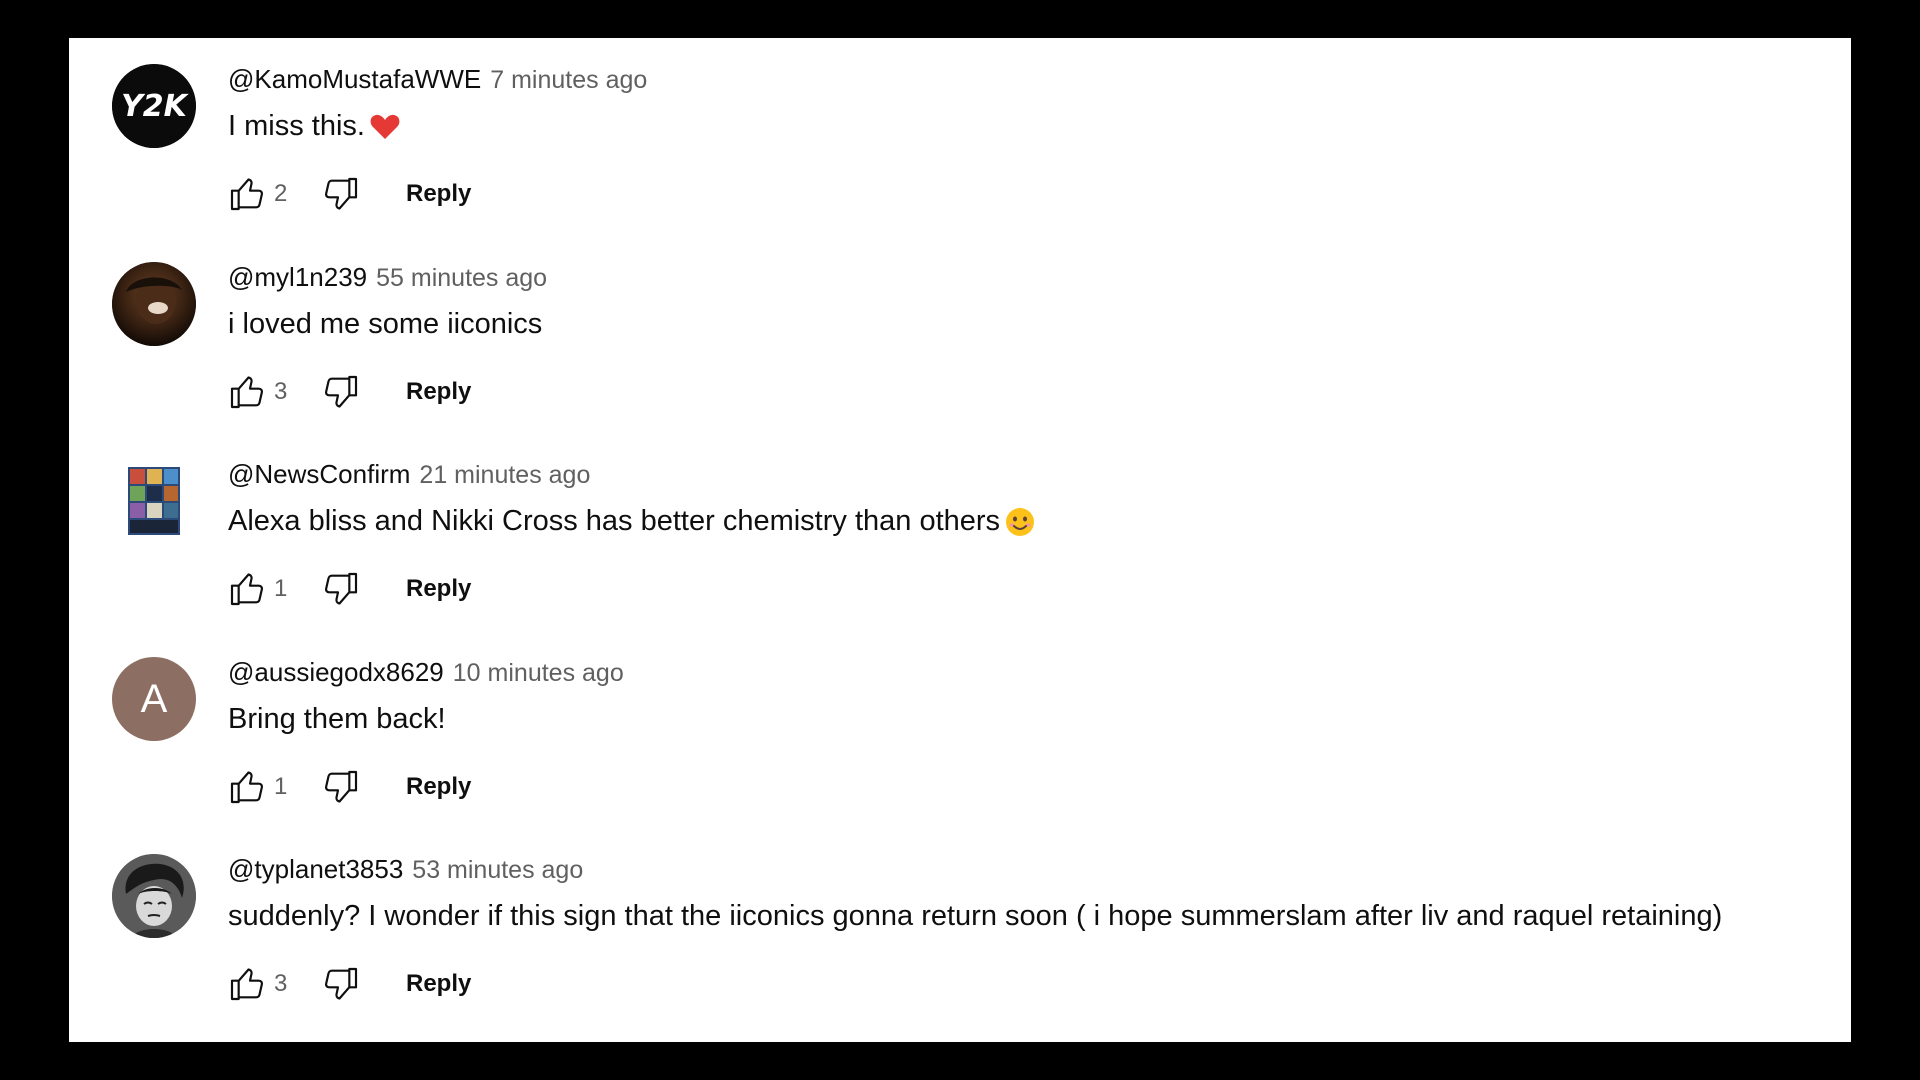  I want to click on comment-text: i loved me some iiconics, so click(385, 324).